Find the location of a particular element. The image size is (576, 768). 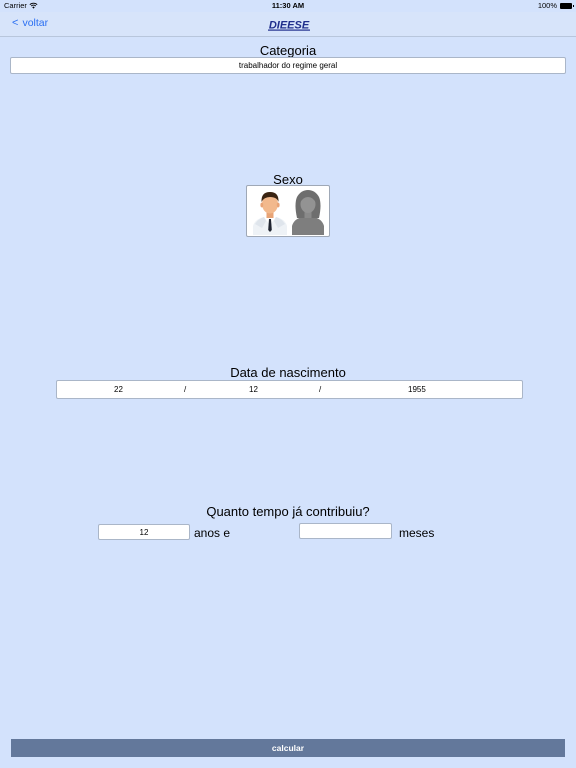

meses-input is located at coordinates (345, 531).